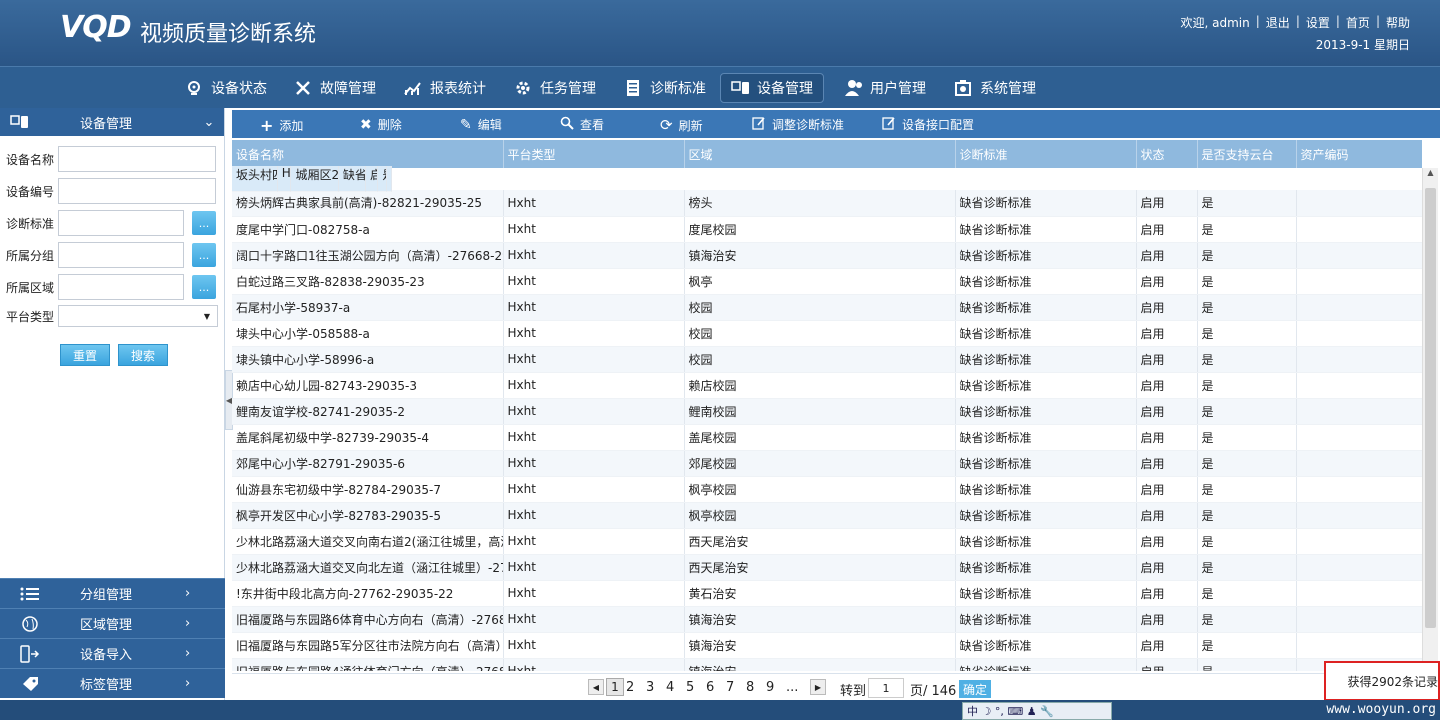 Image resolution: width=1440 pixels, height=720 pixels. What do you see at coordinates (481, 124) in the screenshot?
I see `edit-button: ✎ 编辑` at bounding box center [481, 124].